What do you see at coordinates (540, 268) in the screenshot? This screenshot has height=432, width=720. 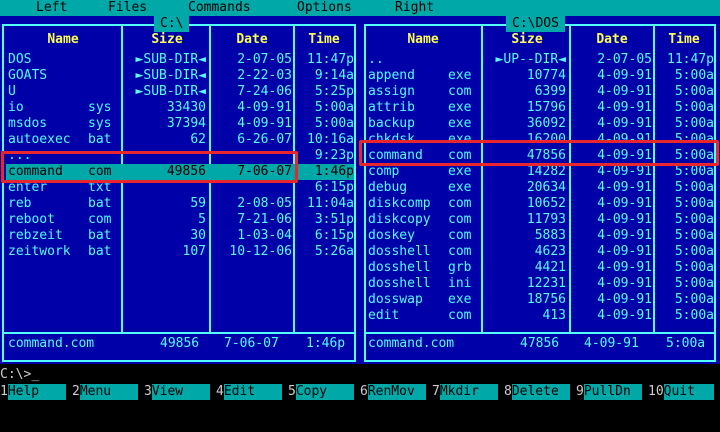 I see `right-file-row: dosshell grb 4421 4-09-91 5:00a` at bounding box center [540, 268].